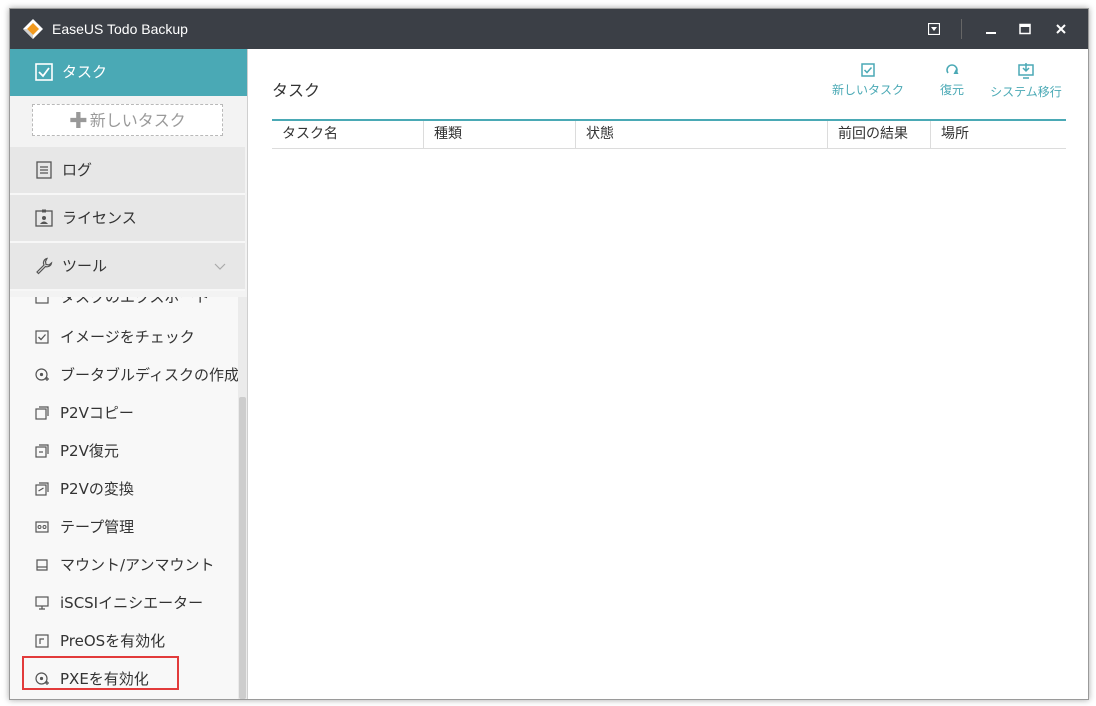 This screenshot has height=706, width=1096. What do you see at coordinates (42, 300) in the screenshot?
I see `export-icon` at bounding box center [42, 300].